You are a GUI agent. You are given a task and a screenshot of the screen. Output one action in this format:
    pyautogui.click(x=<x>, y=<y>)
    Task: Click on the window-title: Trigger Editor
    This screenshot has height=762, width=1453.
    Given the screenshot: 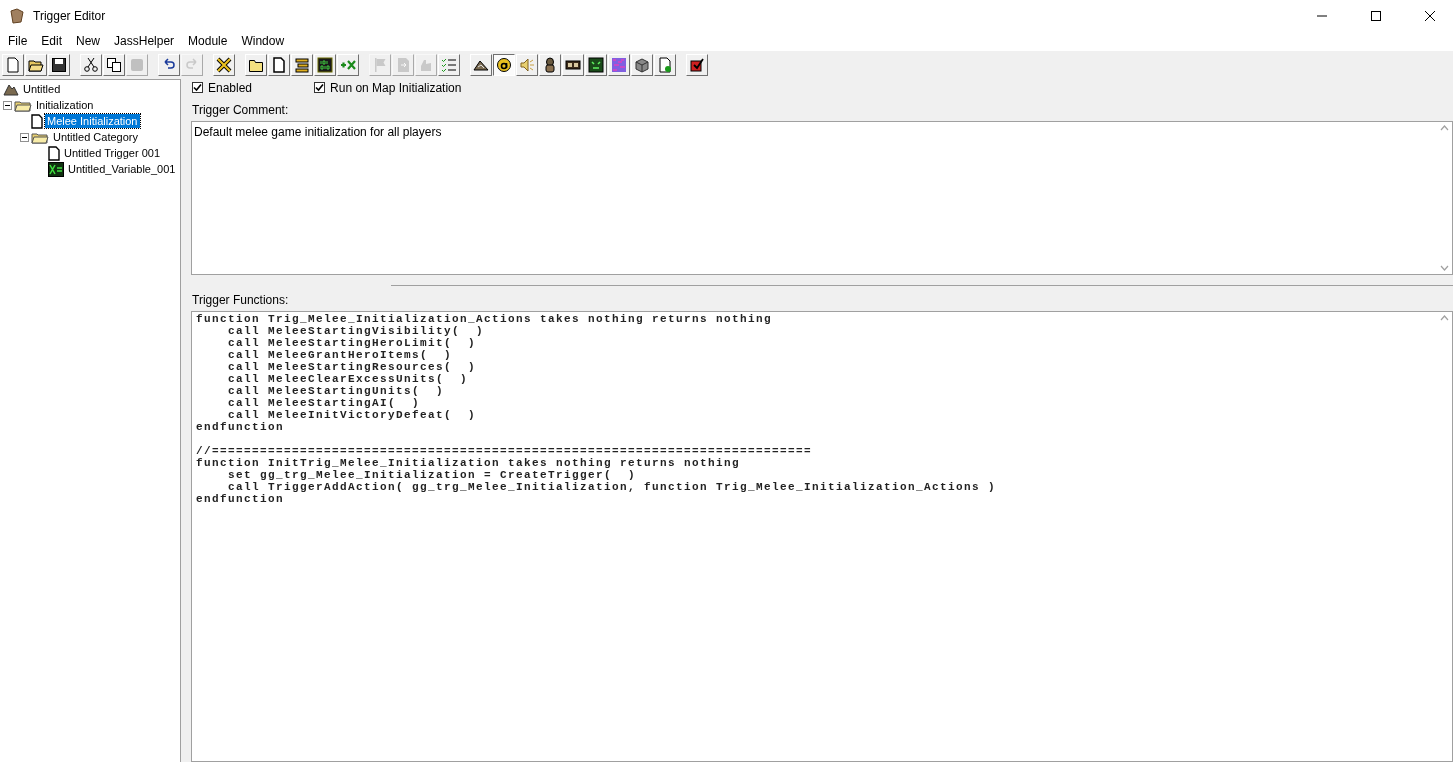 What is the action you would take?
    pyautogui.click(x=70, y=15)
    